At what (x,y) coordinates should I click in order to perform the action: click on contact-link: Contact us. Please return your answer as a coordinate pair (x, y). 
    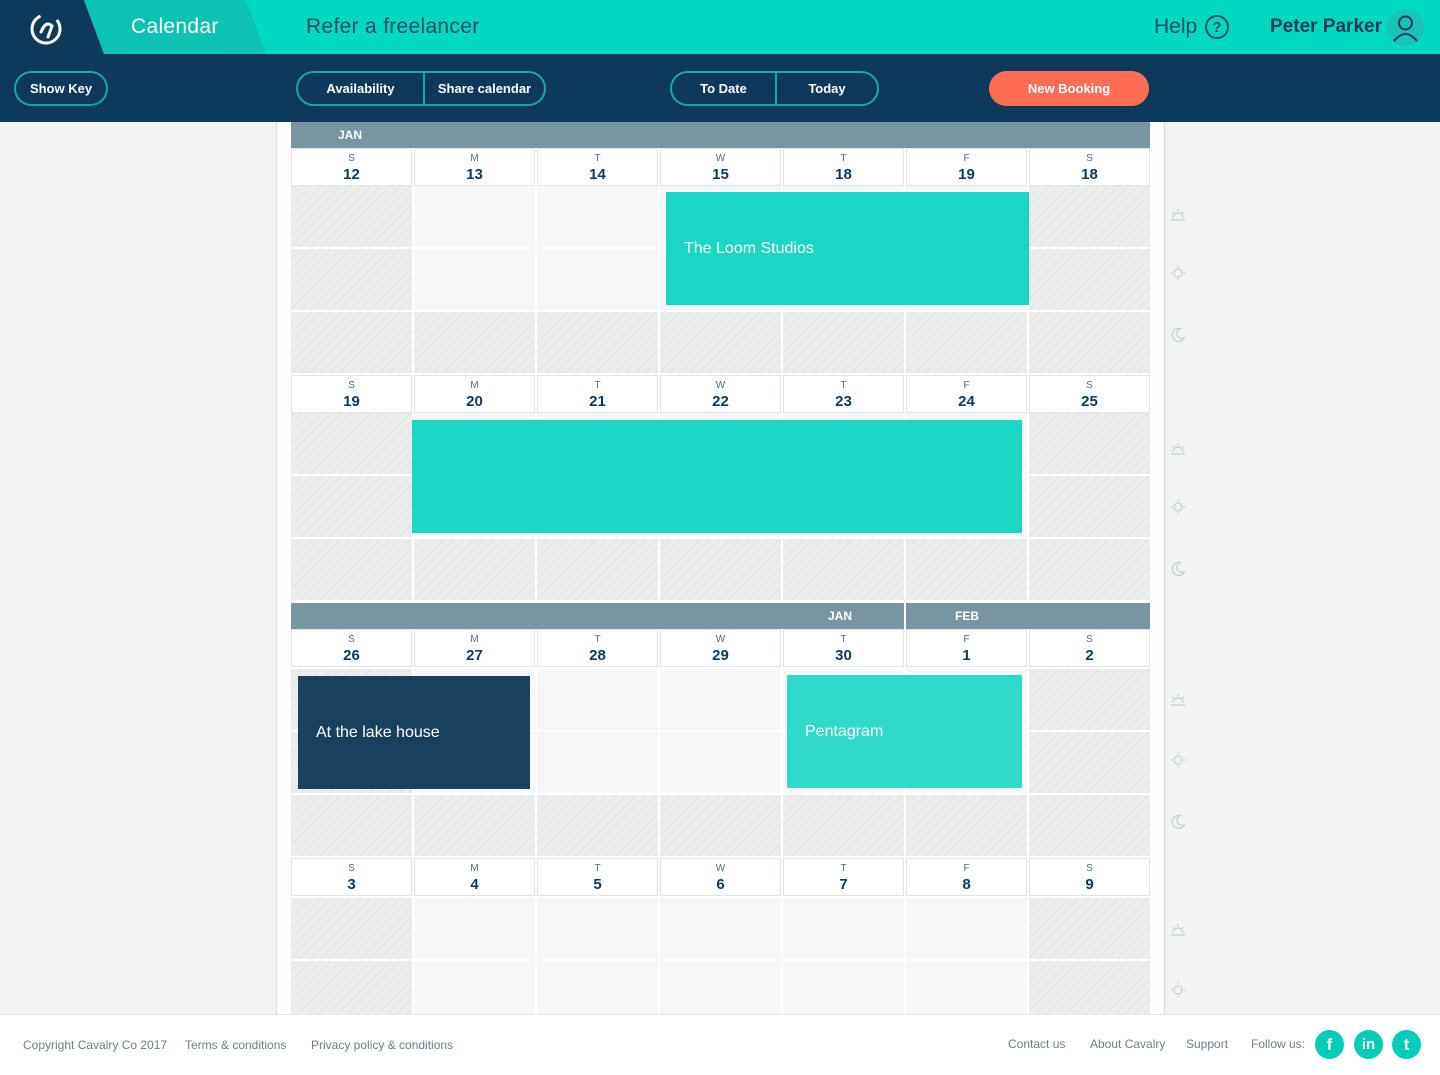
    Looking at the image, I should click on (1036, 1044).